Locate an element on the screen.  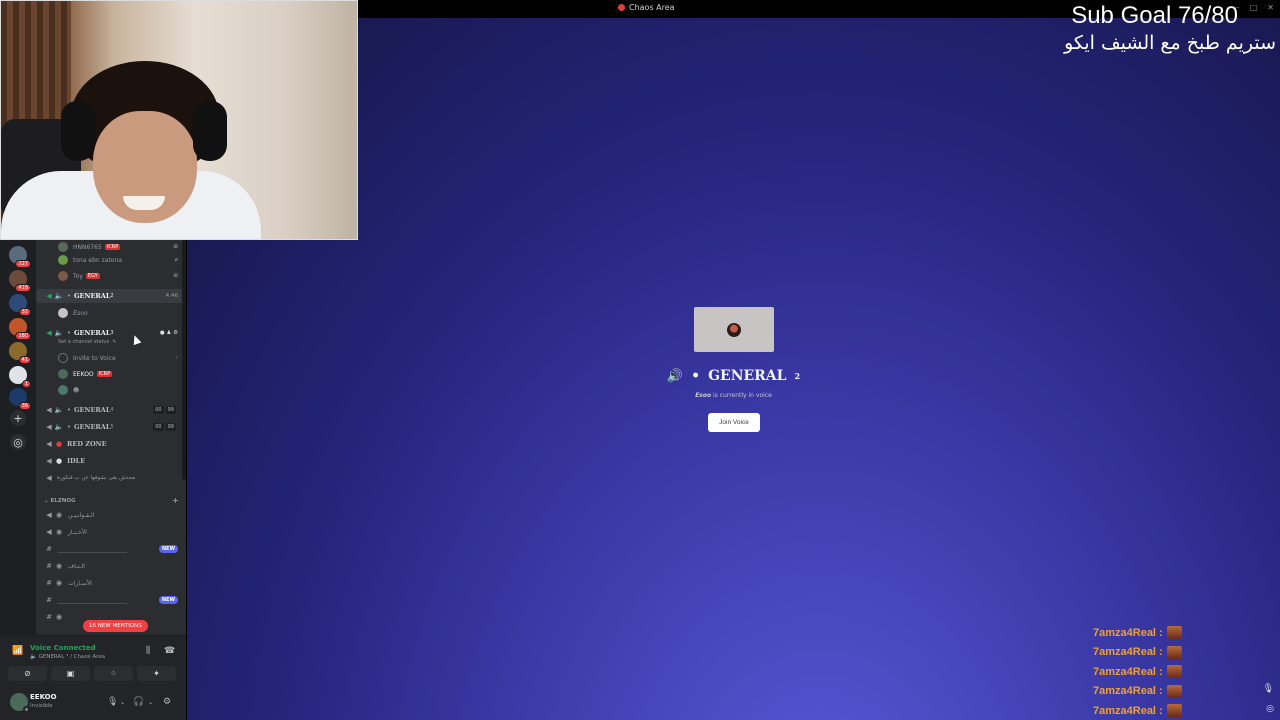
activities-button: ⁘ is located at coordinates (113, 673).